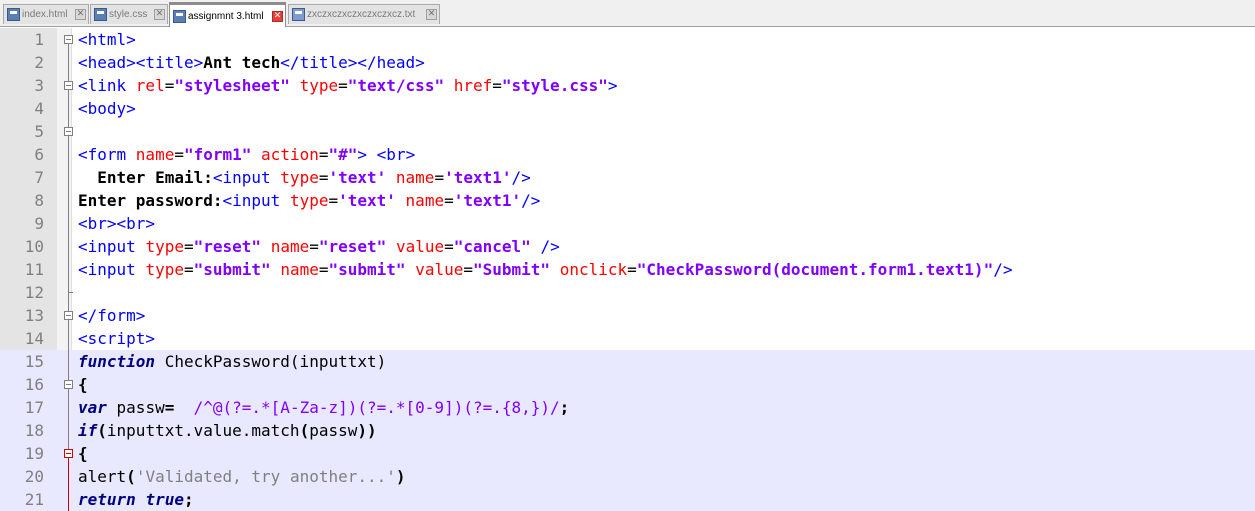 The image size is (1255, 511). Describe the element at coordinates (129, 14) in the screenshot. I see `tab-style-css: style.css ✕` at that location.